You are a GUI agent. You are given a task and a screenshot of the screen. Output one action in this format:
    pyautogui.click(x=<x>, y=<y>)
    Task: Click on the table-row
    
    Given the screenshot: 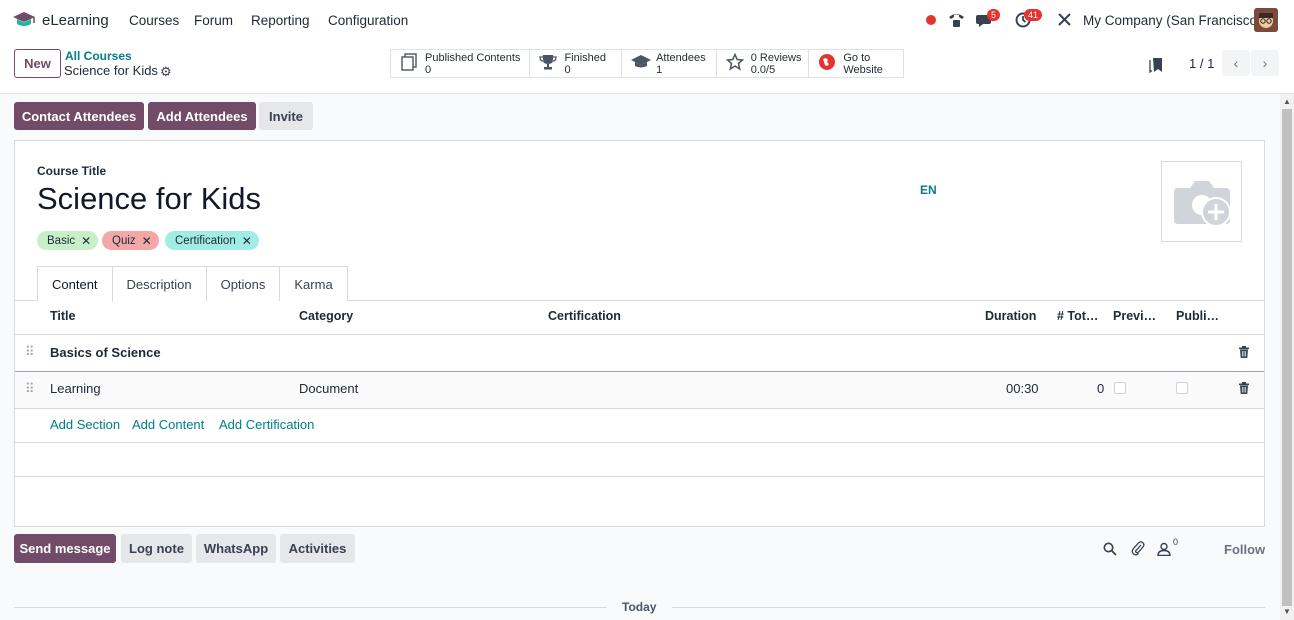 What is the action you would take?
    pyautogui.click(x=639, y=390)
    